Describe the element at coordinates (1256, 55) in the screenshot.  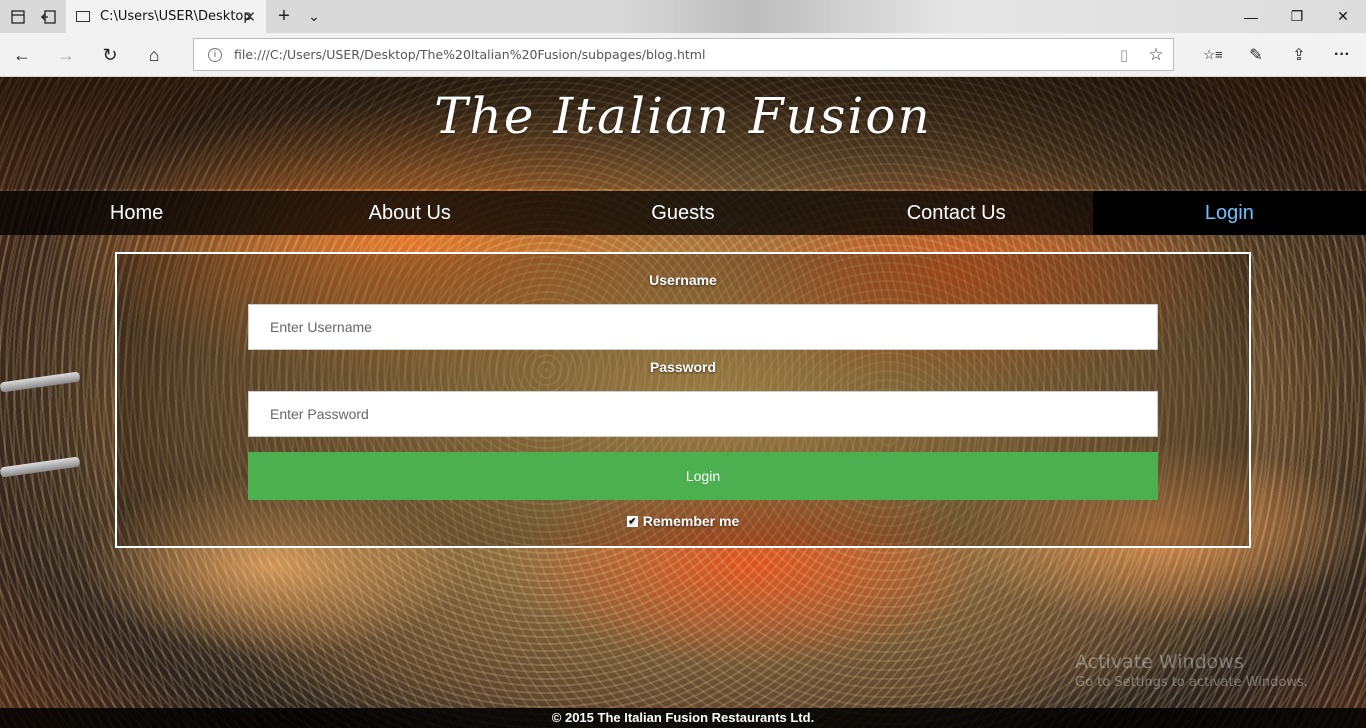
I see `notes-pen-icon: ✎` at that location.